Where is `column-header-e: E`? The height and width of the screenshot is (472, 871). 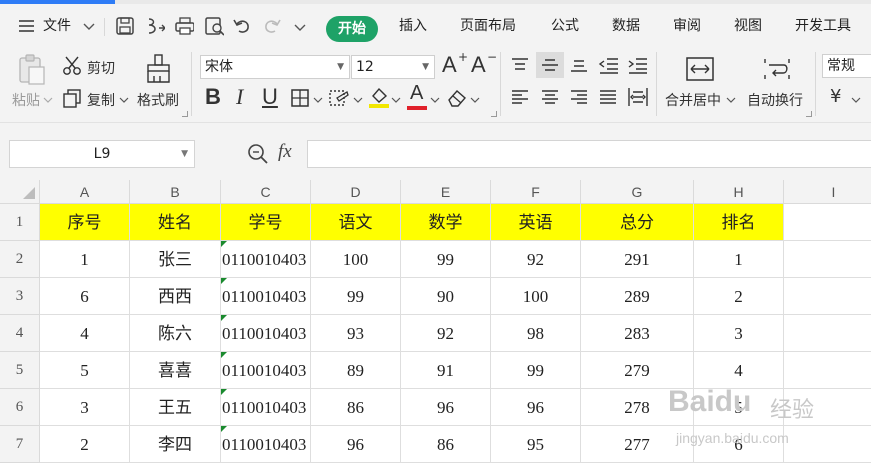 column-header-e: E is located at coordinates (446, 192).